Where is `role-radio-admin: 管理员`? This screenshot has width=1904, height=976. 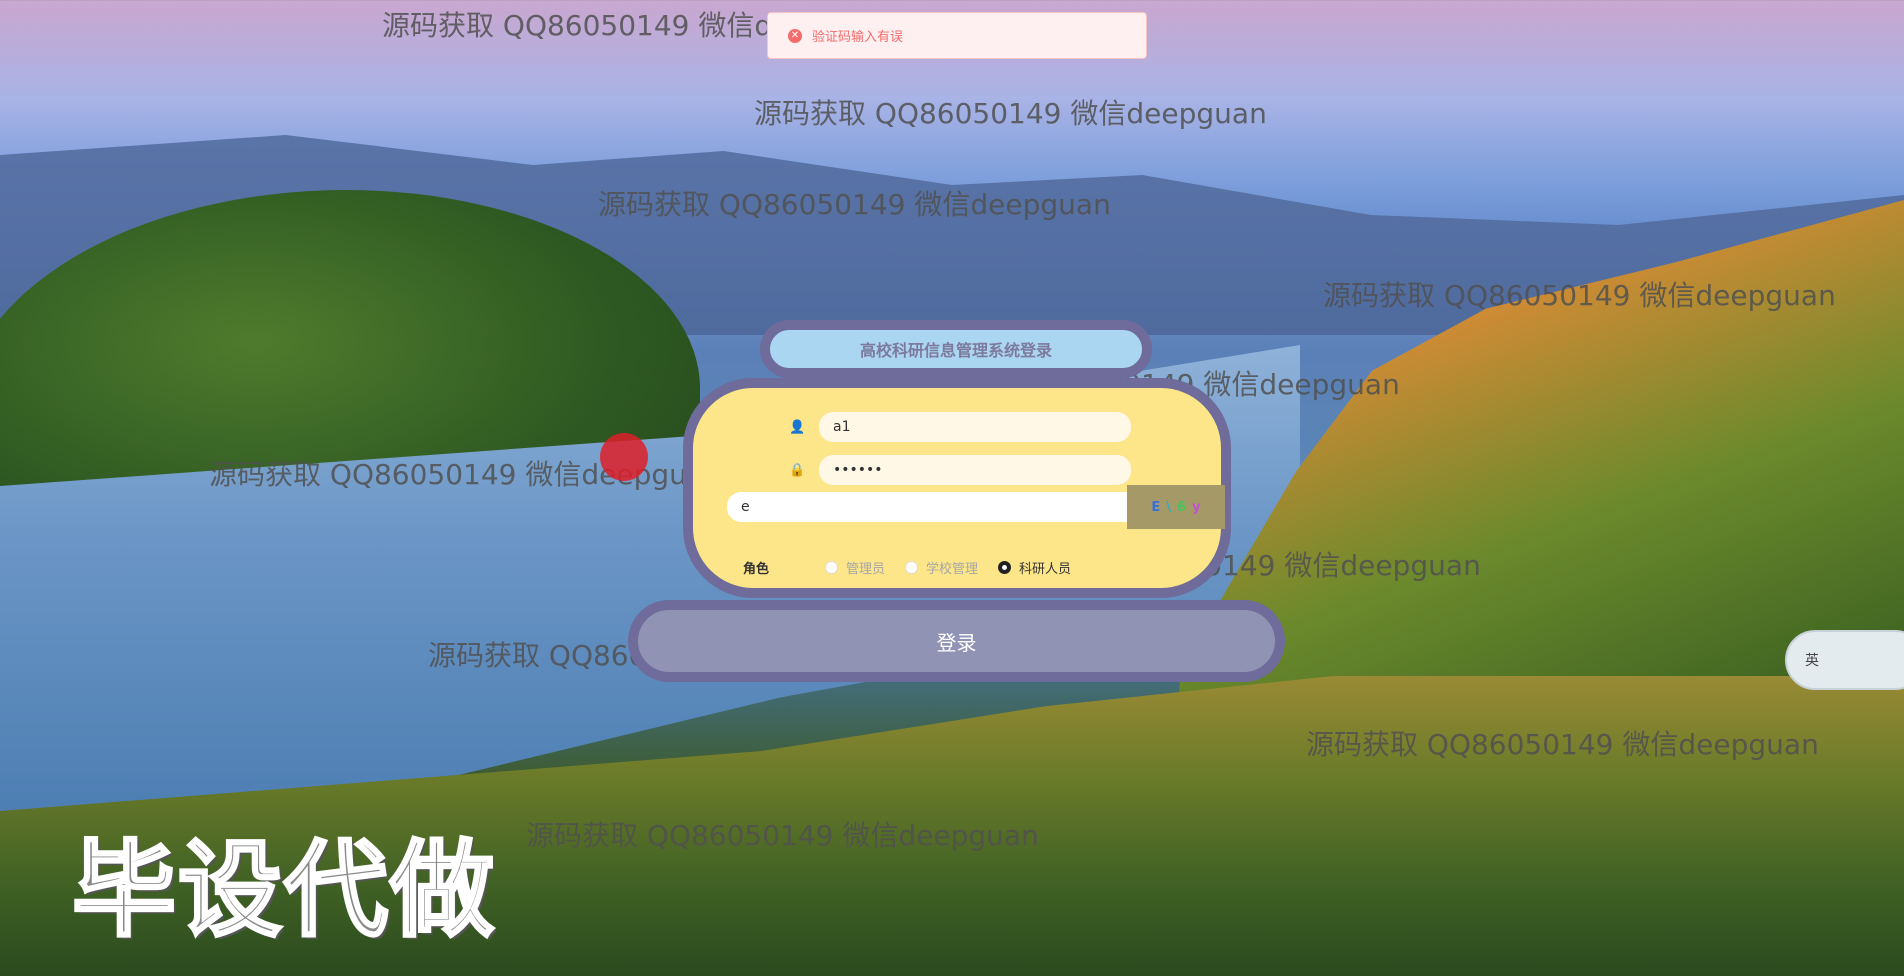
role-radio-admin: 管理员 is located at coordinates (855, 567).